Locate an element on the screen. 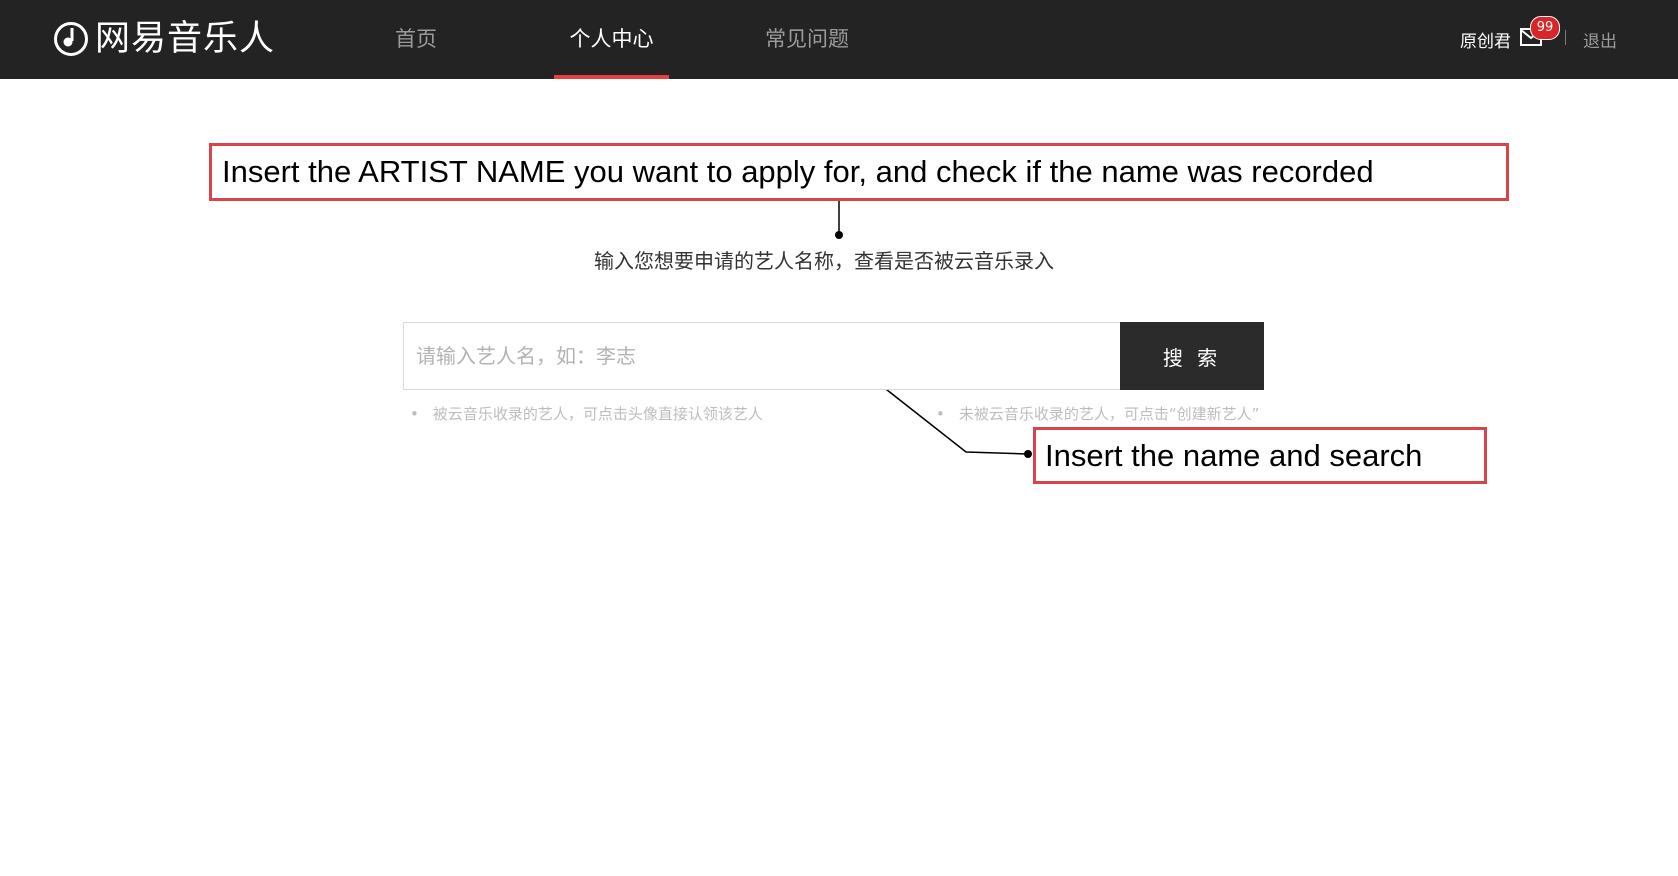 The image size is (1678, 876). artist-search-input is located at coordinates (762, 356).